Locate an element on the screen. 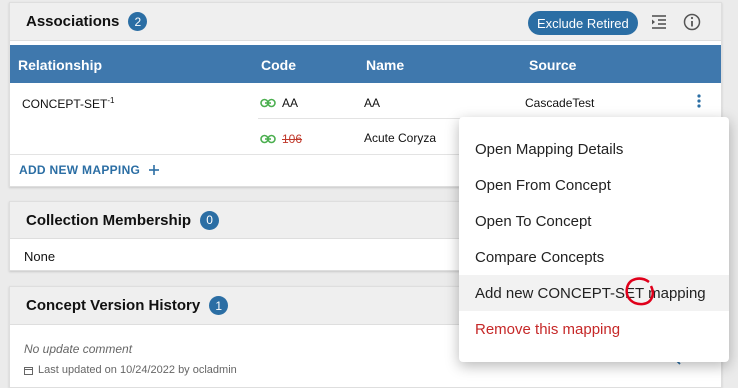  plus-icon is located at coordinates (154, 170).